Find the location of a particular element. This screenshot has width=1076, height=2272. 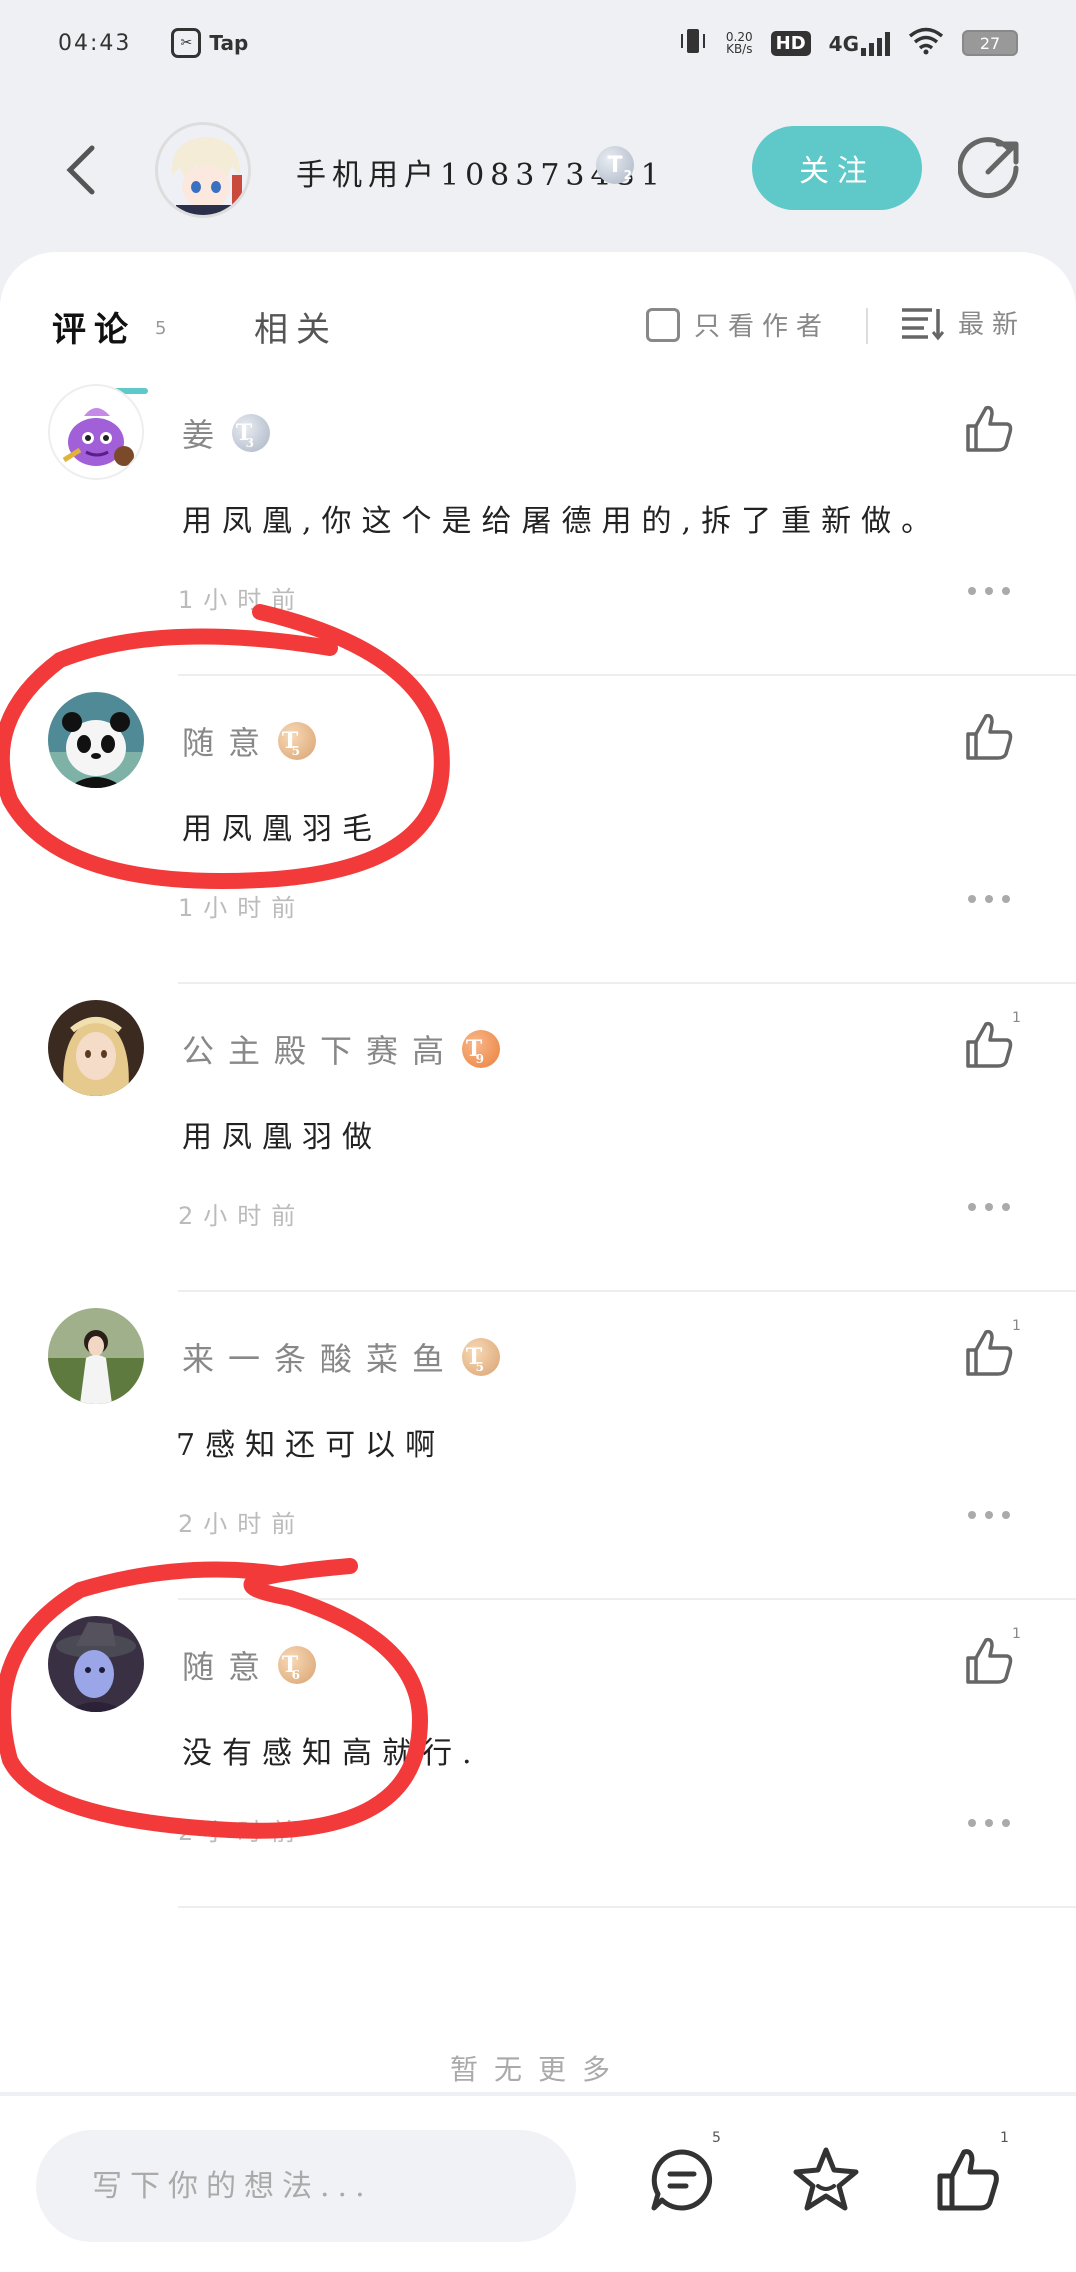

tab-comments: 评论 is located at coordinates (94, 326).